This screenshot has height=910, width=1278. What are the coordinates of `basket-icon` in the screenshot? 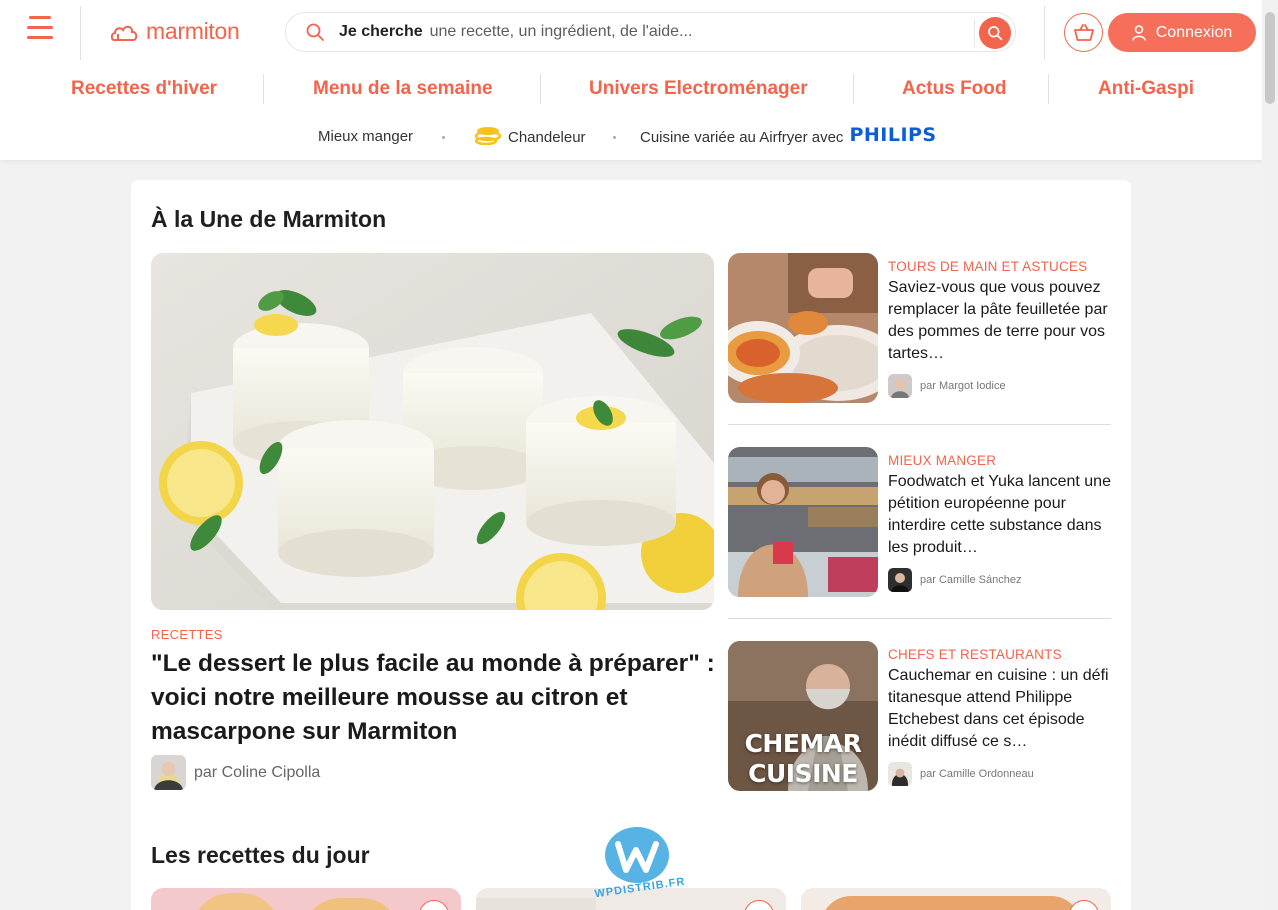 It's located at (1083, 32).